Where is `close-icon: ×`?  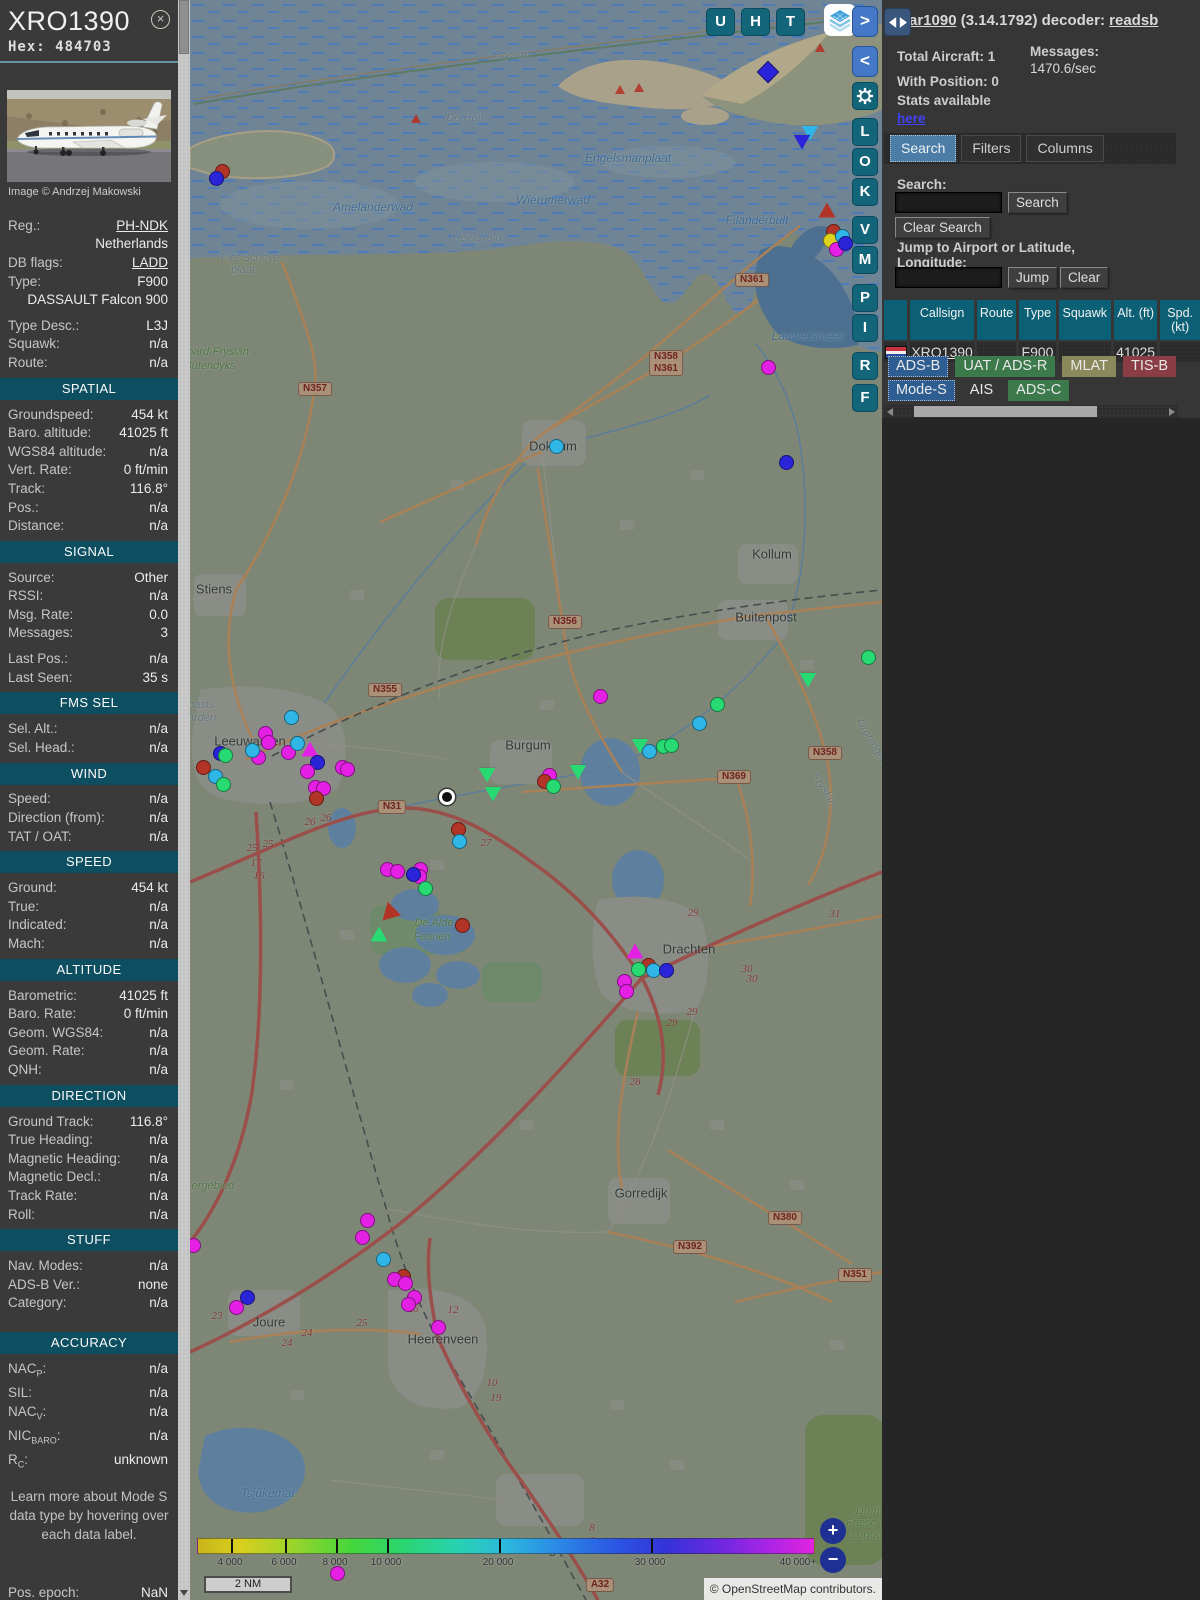 close-icon: × is located at coordinates (160, 19).